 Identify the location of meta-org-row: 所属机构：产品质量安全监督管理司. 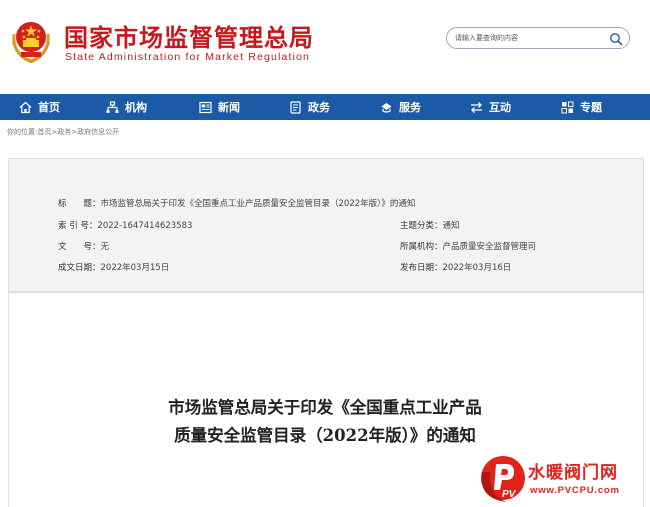
(468, 246).